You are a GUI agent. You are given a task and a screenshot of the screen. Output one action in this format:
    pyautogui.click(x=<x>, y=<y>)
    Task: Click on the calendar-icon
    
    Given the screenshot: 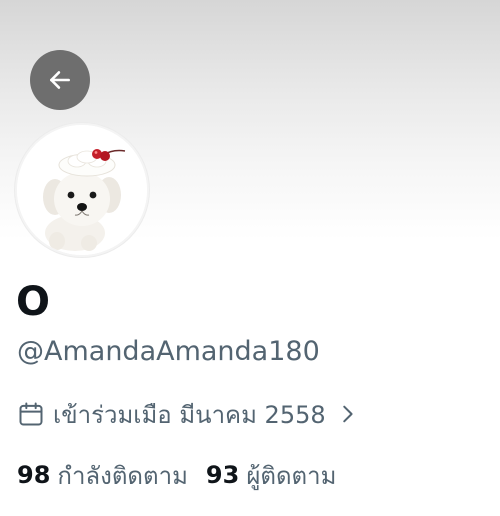 What is the action you would take?
    pyautogui.click(x=31, y=414)
    